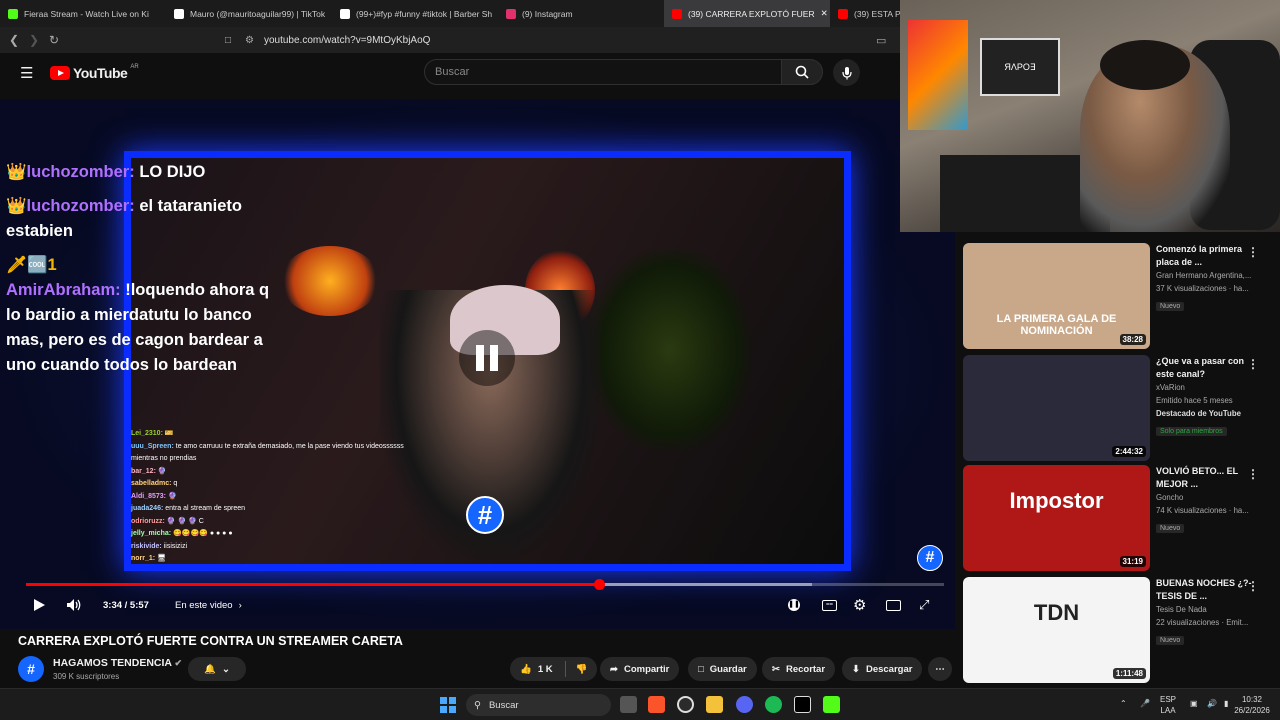 The width and height of the screenshot is (1280, 720). I want to click on browser-tab: (9) Instagram, so click(581, 13).